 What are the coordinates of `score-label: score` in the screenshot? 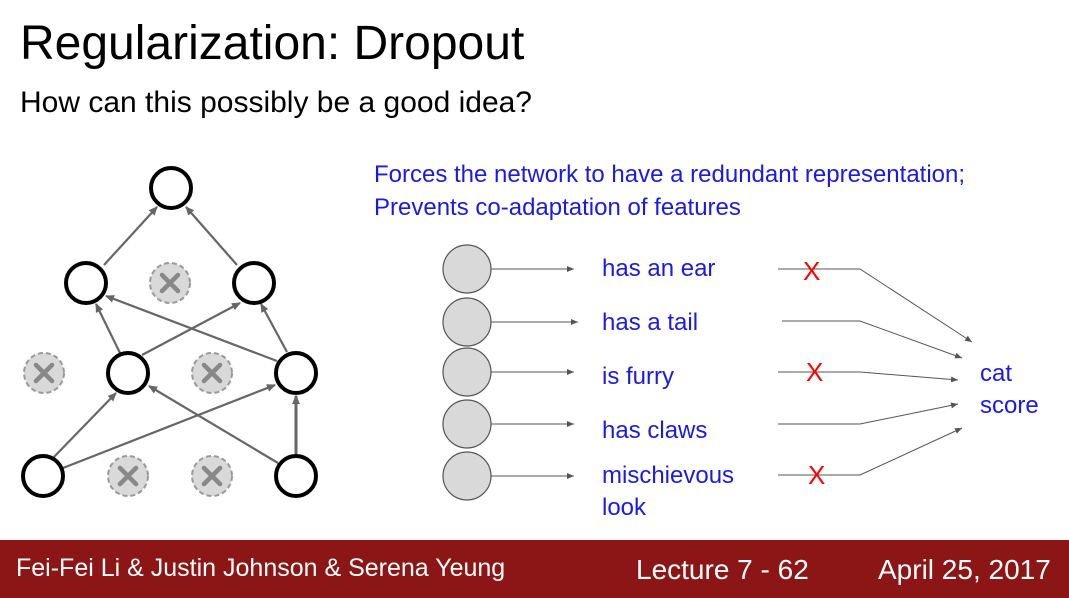 It's located at (1009, 405).